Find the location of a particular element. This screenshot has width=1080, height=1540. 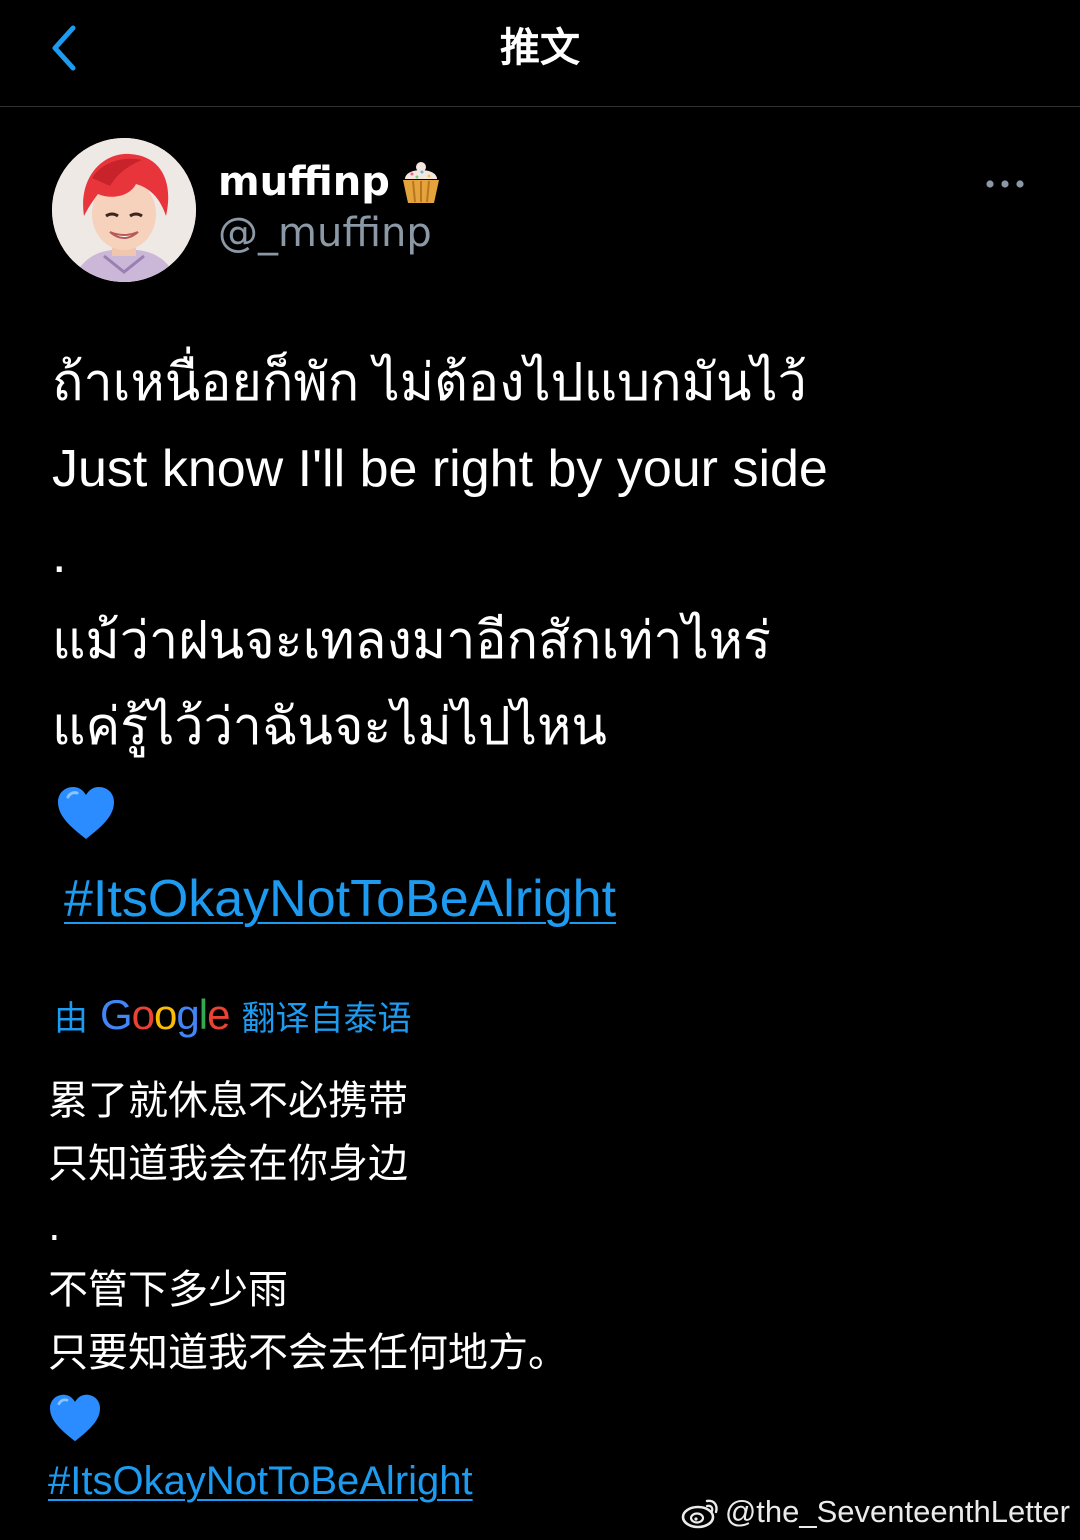

tweet-line: Just know I'll be right by your side is located at coordinates (440, 469).